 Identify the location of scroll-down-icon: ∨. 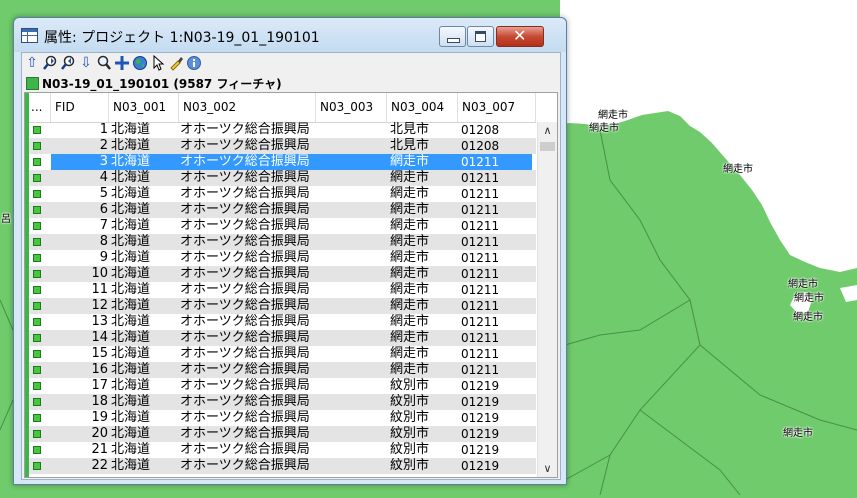
(547, 468).